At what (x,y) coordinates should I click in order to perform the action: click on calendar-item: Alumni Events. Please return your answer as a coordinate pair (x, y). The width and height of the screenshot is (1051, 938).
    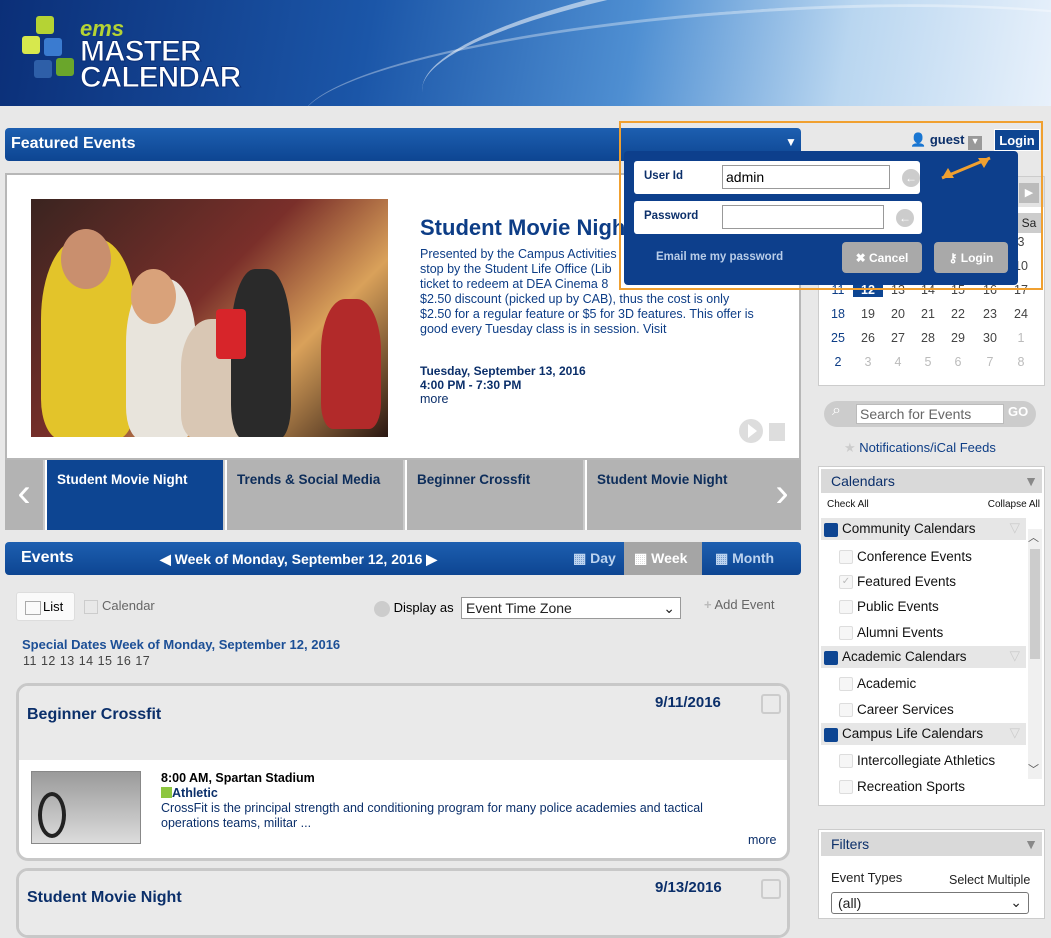
    Looking at the image, I should click on (891, 632).